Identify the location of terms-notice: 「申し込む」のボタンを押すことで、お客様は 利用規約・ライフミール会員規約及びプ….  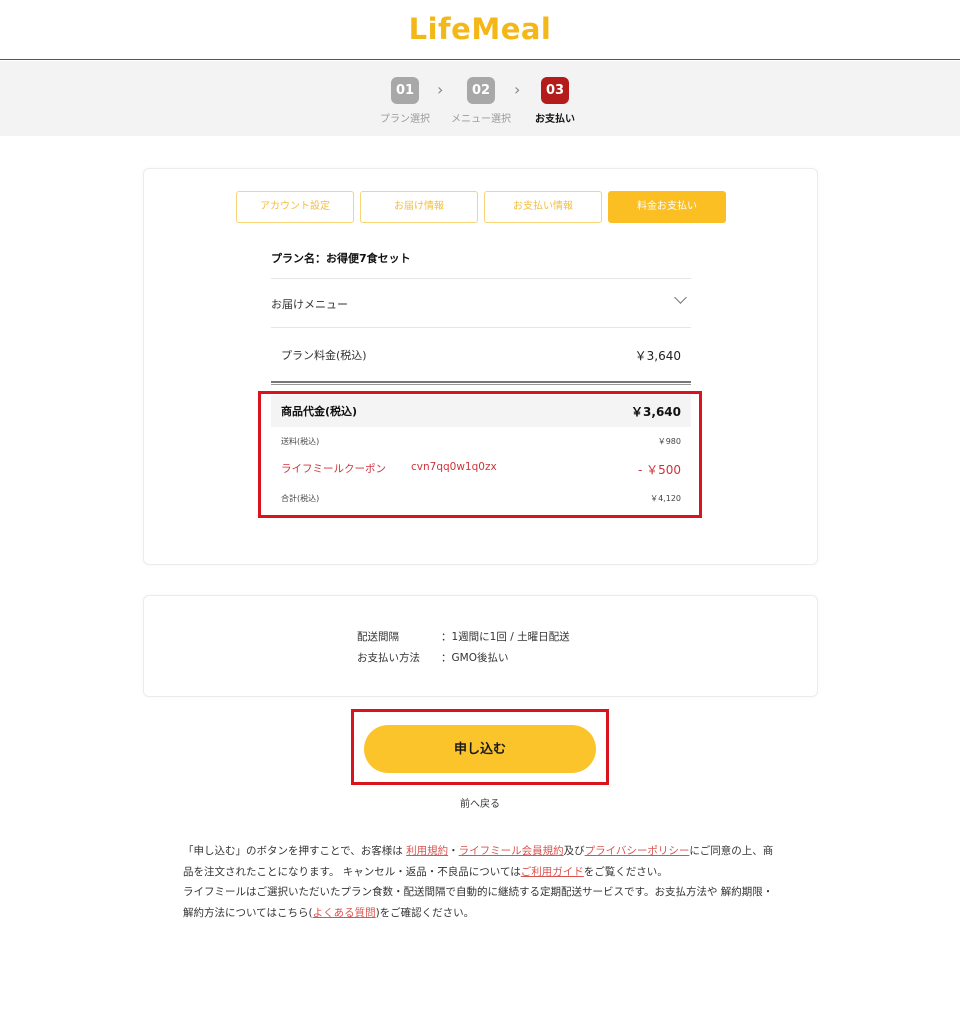
(483, 882).